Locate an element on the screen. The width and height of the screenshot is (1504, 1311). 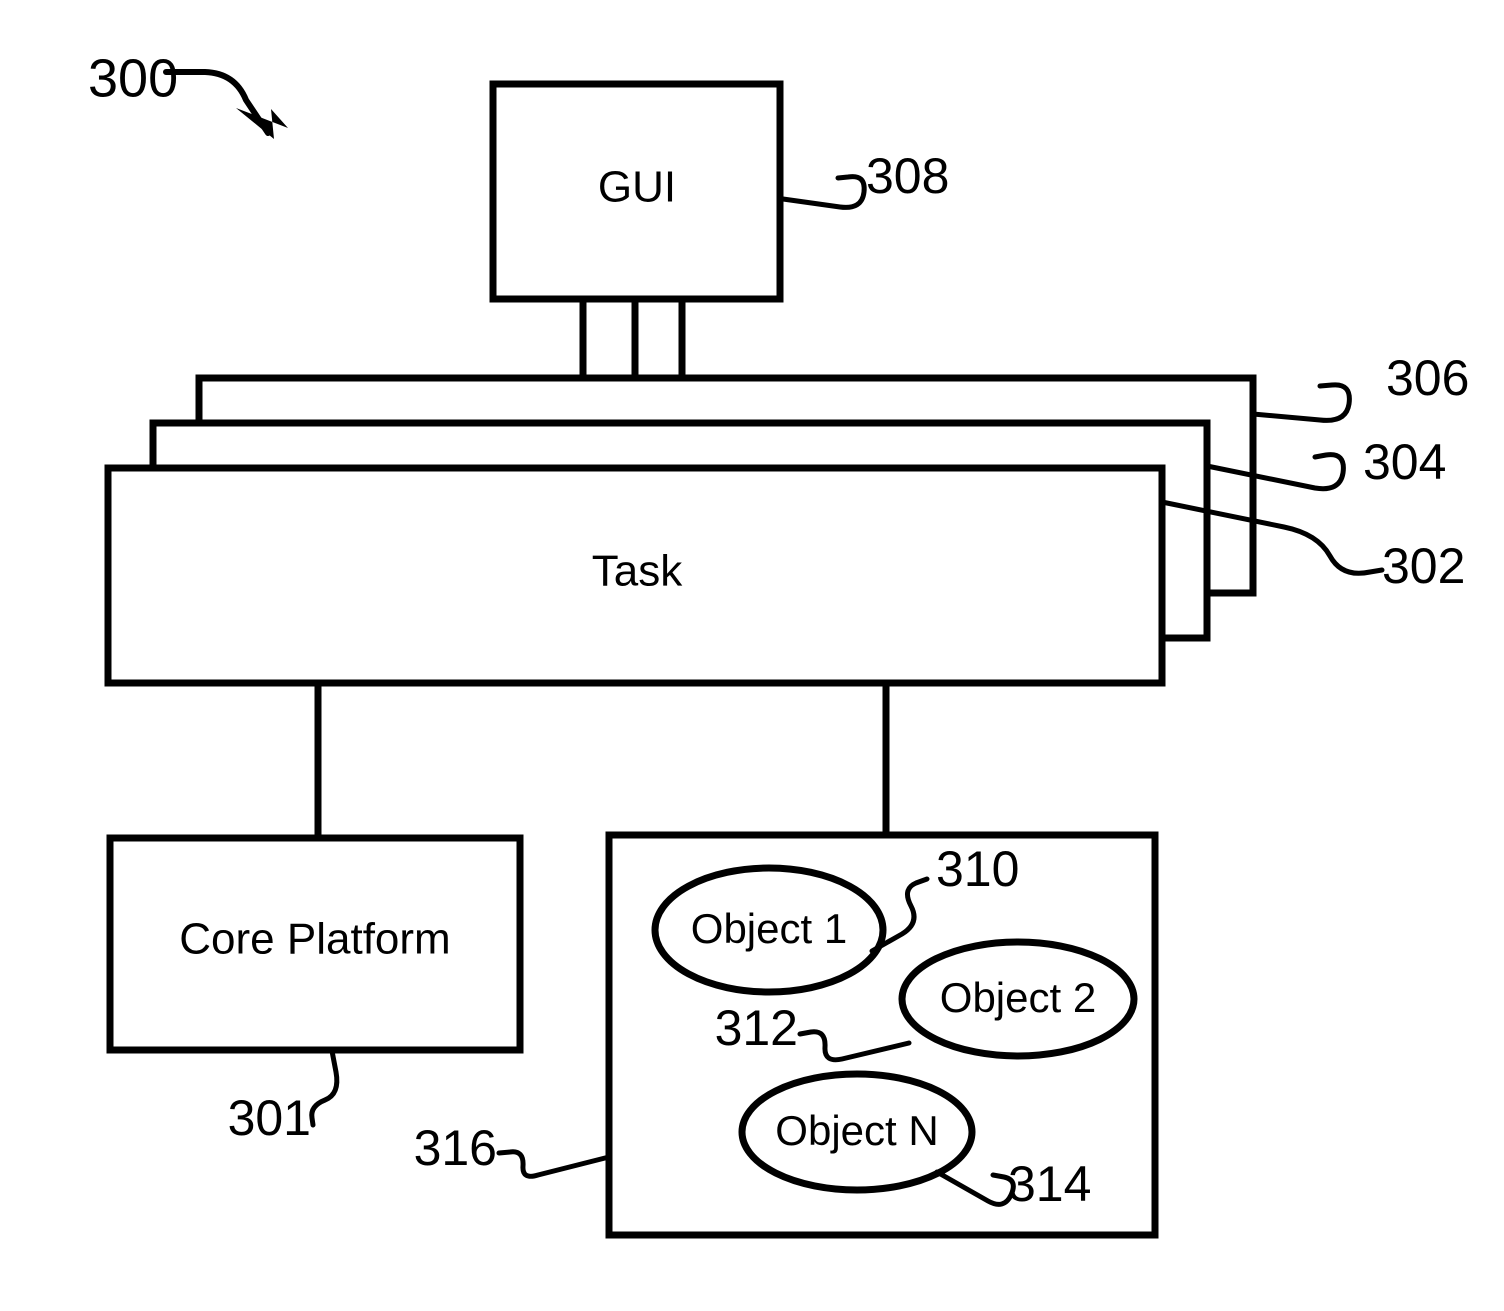
task-ref-number: 302 is located at coordinates (1423, 566).